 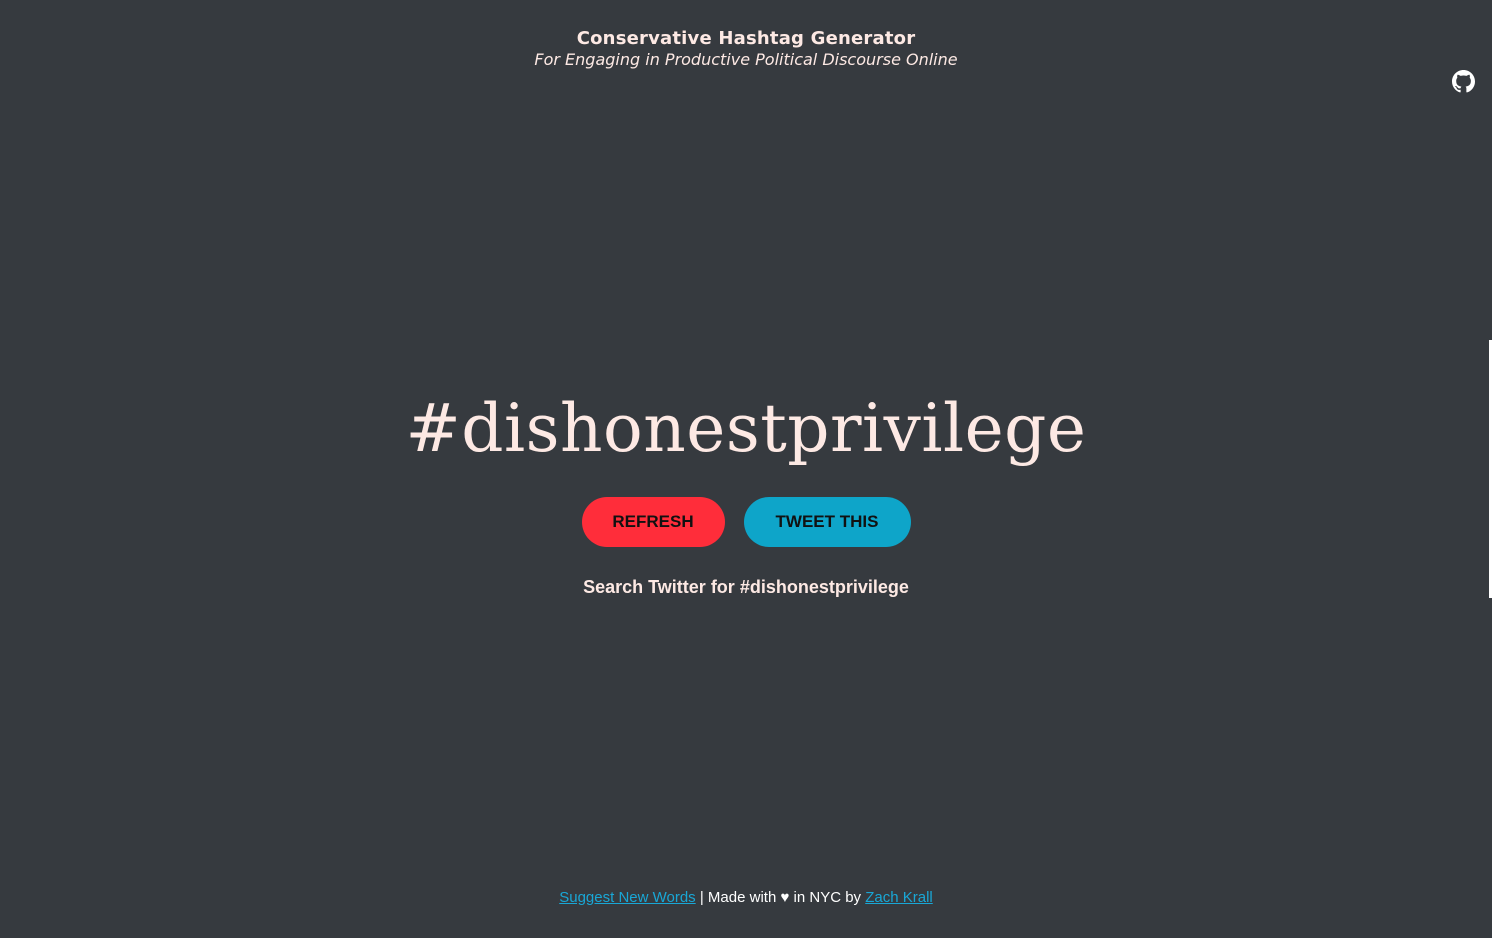 I want to click on footer-separator: | Made with, so click(x=738, y=897).